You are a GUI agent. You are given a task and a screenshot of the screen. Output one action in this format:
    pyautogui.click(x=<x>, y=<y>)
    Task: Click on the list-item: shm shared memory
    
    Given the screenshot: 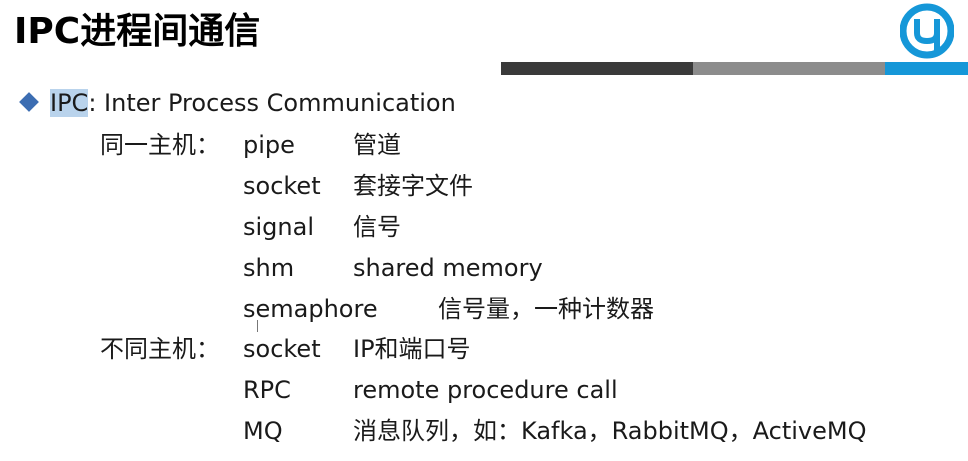 What is the action you would take?
    pyautogui.click(x=484, y=268)
    